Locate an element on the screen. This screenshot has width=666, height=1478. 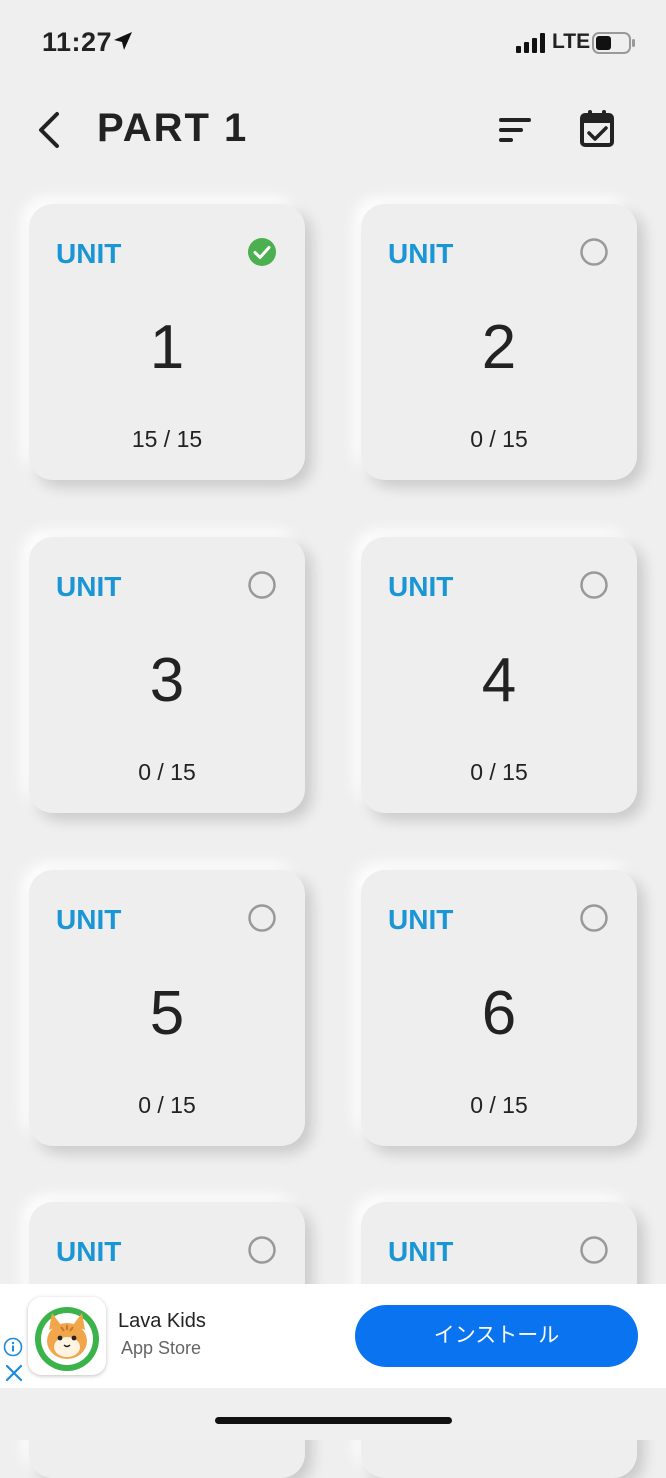
page-title: PART 1 is located at coordinates (173, 128).